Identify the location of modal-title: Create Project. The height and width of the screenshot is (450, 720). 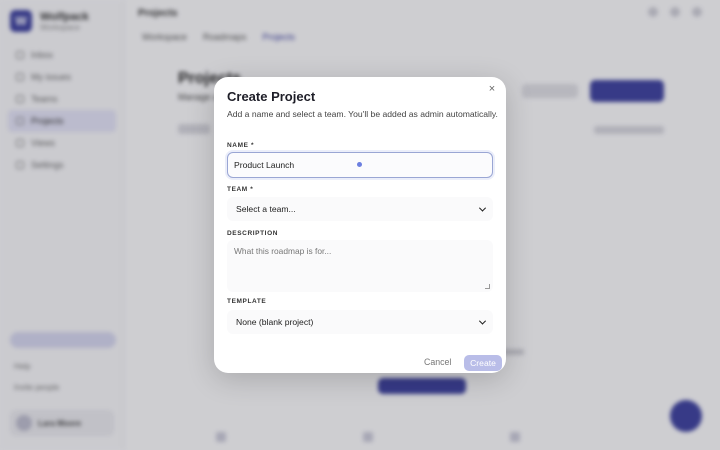
(271, 96).